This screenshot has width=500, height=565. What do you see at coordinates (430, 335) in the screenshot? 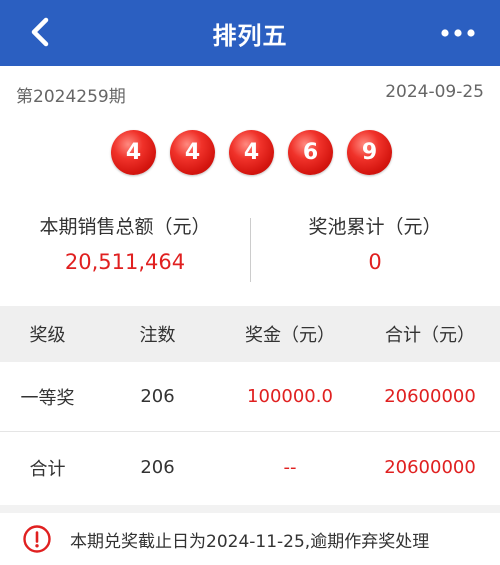
I see `header-total: 合计（元）` at bounding box center [430, 335].